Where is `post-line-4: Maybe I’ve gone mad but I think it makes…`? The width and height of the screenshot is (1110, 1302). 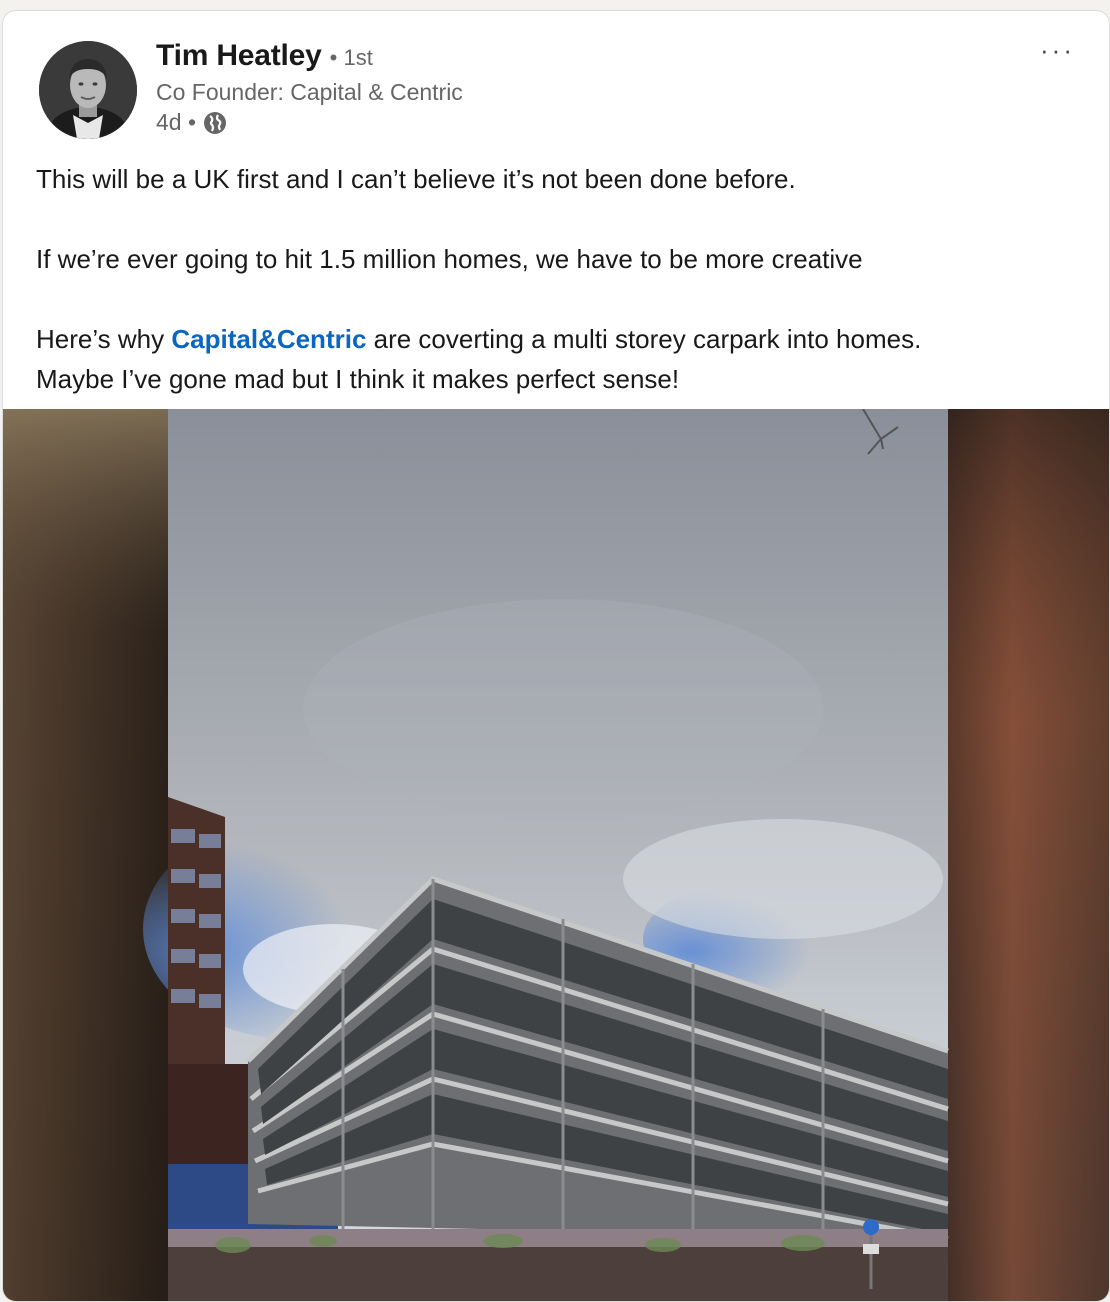
post-line-4: Maybe I’ve gone mad but I think it makes… is located at coordinates (358, 379).